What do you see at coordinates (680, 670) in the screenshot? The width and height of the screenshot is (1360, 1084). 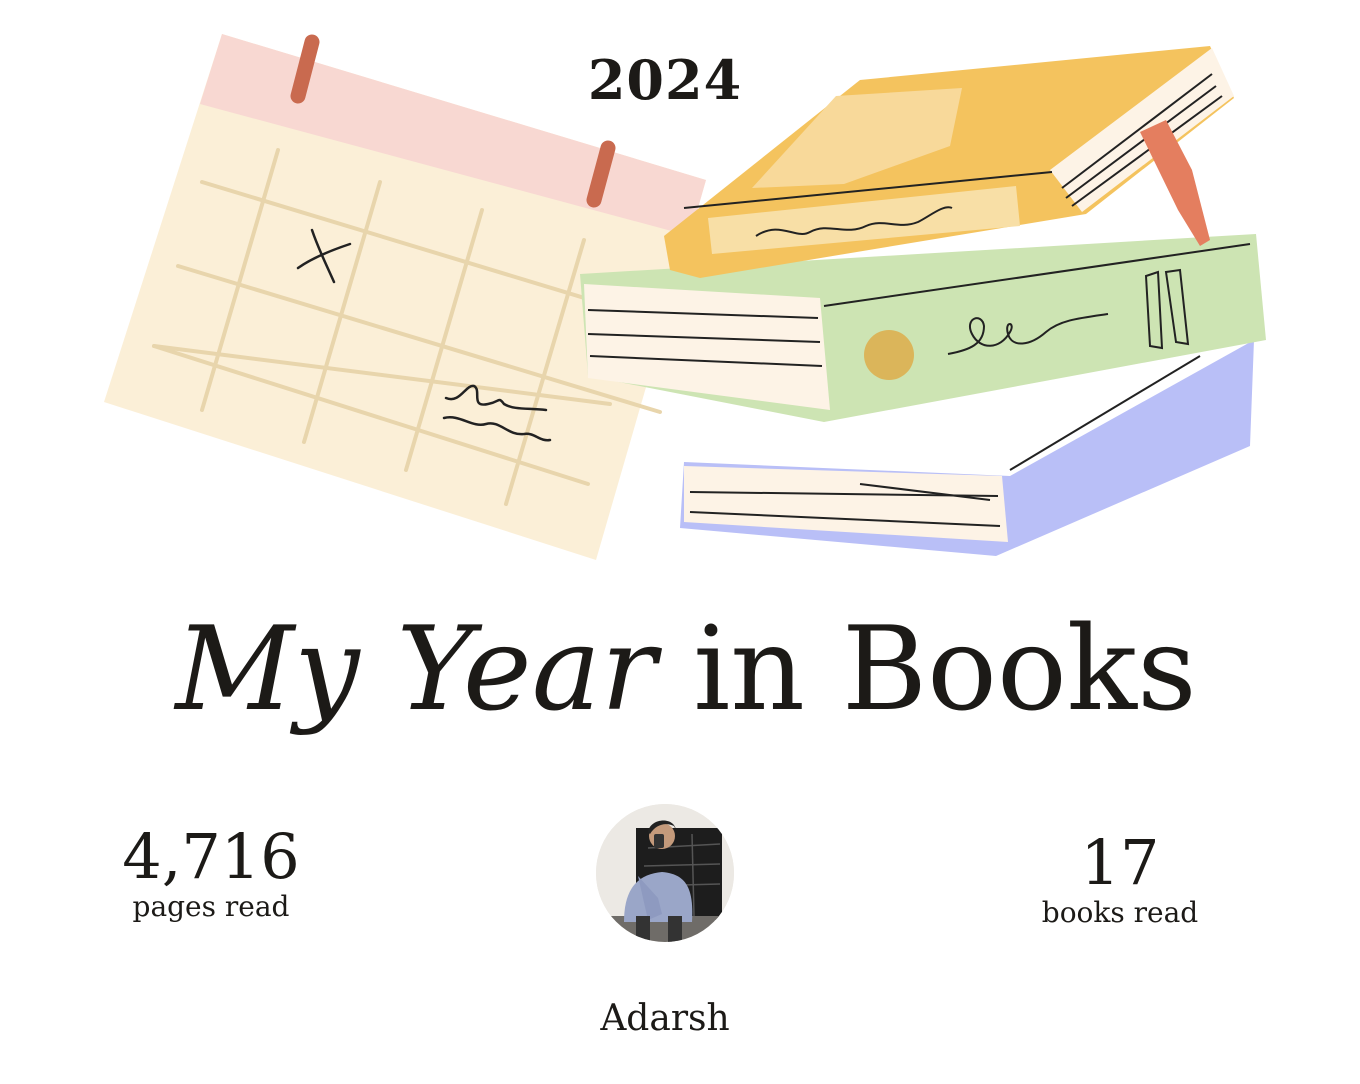 I see `page-title: My Year in Books` at bounding box center [680, 670].